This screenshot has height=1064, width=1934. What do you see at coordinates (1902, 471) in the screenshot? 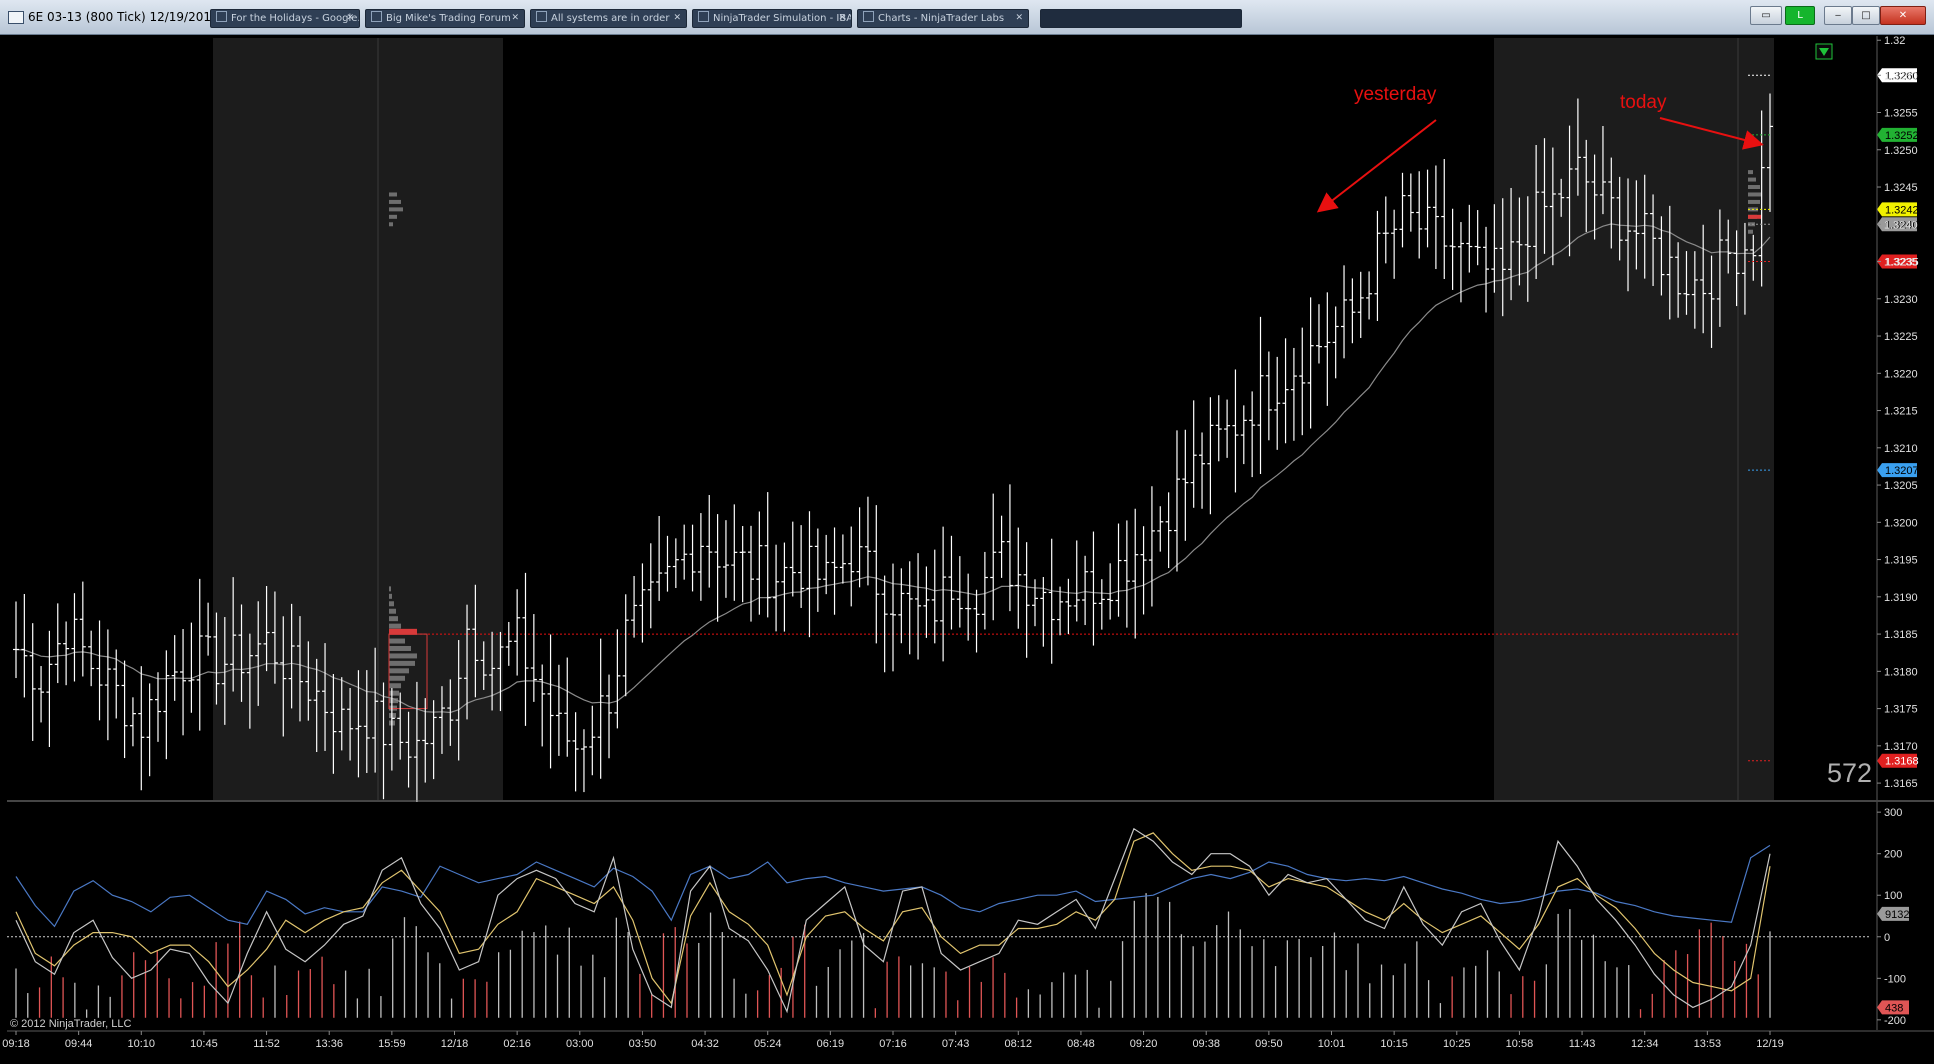
I see `price-marker-label: 1.3207` at bounding box center [1902, 471].